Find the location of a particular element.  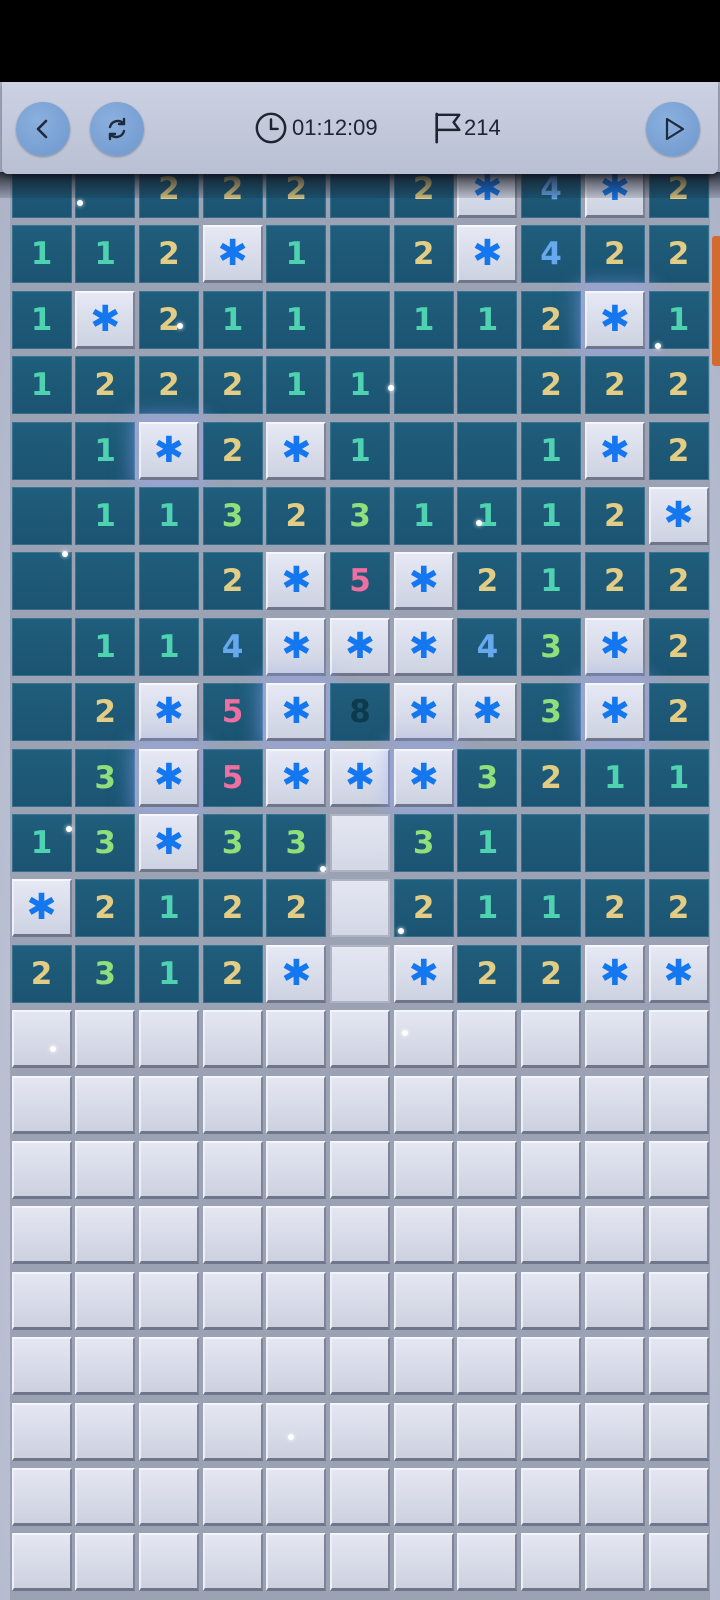

back-button is located at coordinates (43, 129).